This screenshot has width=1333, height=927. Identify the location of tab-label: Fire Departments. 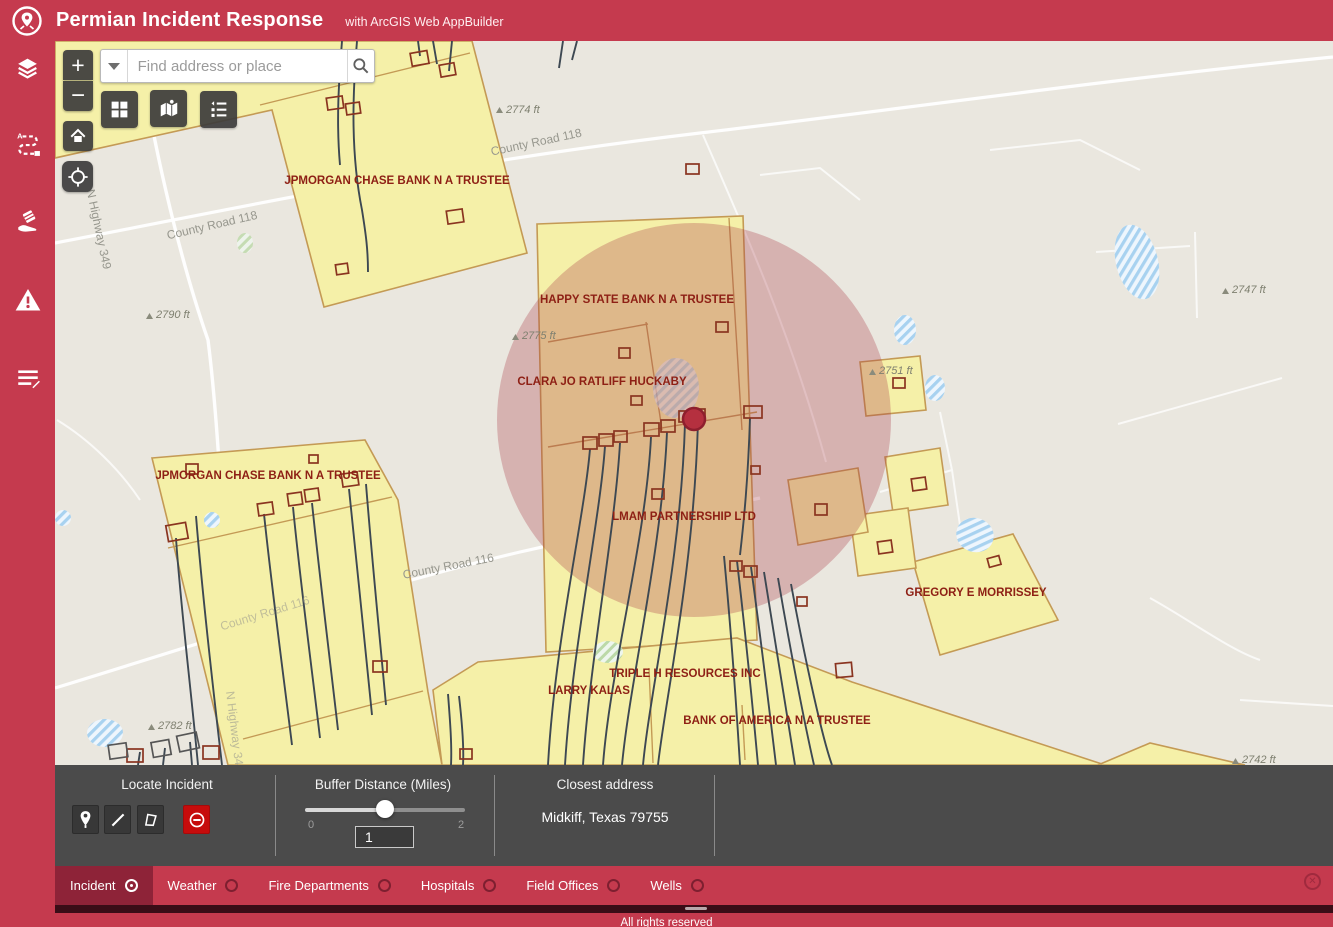
(318, 885).